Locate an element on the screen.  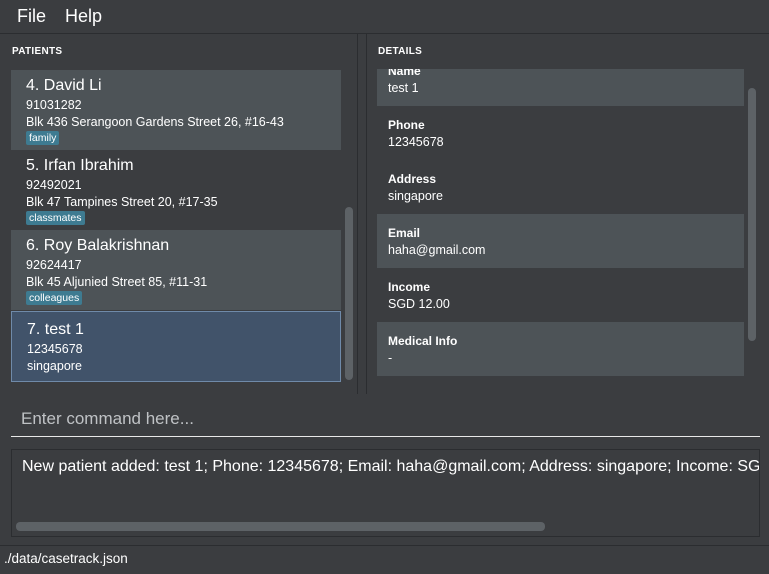
detail-label: Email is located at coordinates (404, 233).